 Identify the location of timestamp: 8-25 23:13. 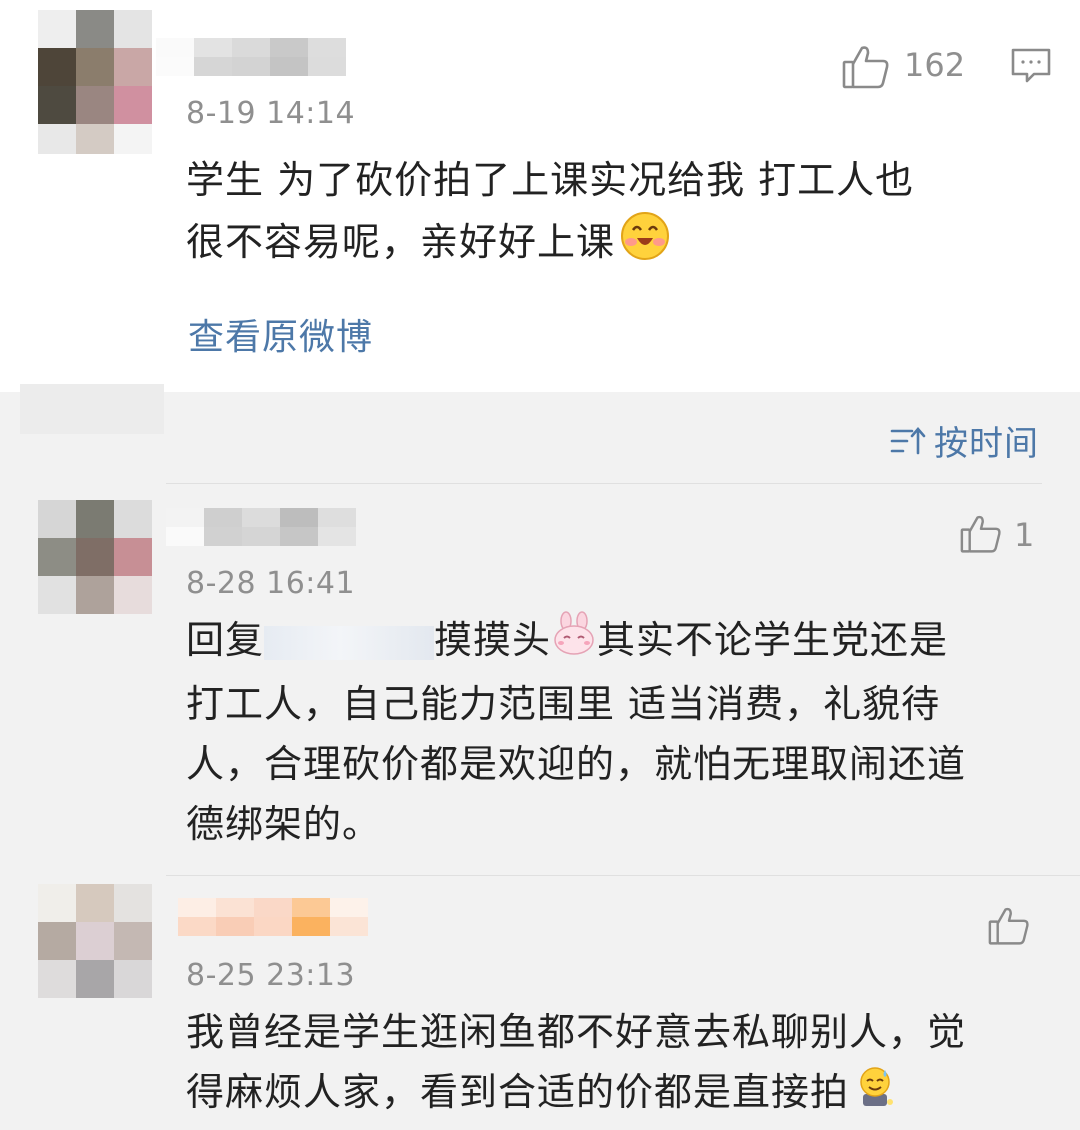
(271, 975).